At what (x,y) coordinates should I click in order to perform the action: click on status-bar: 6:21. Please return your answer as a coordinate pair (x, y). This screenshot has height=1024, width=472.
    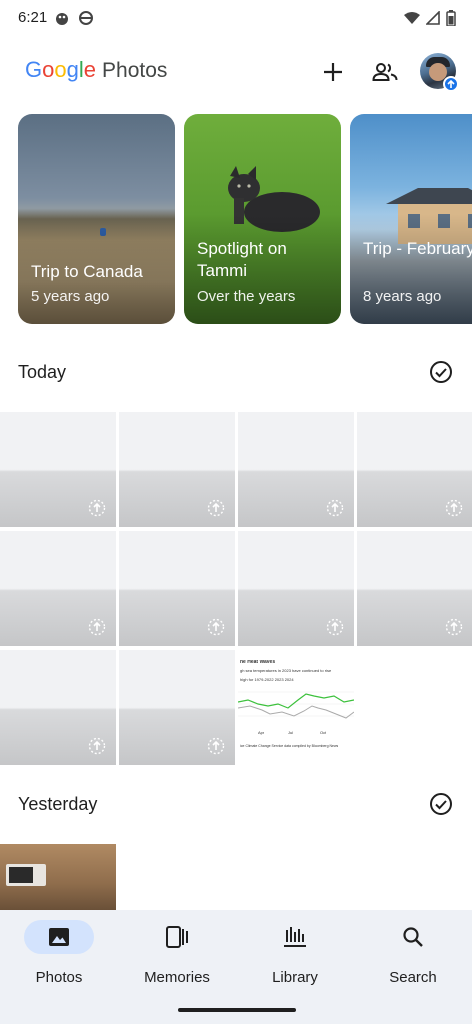
    Looking at the image, I should click on (236, 18).